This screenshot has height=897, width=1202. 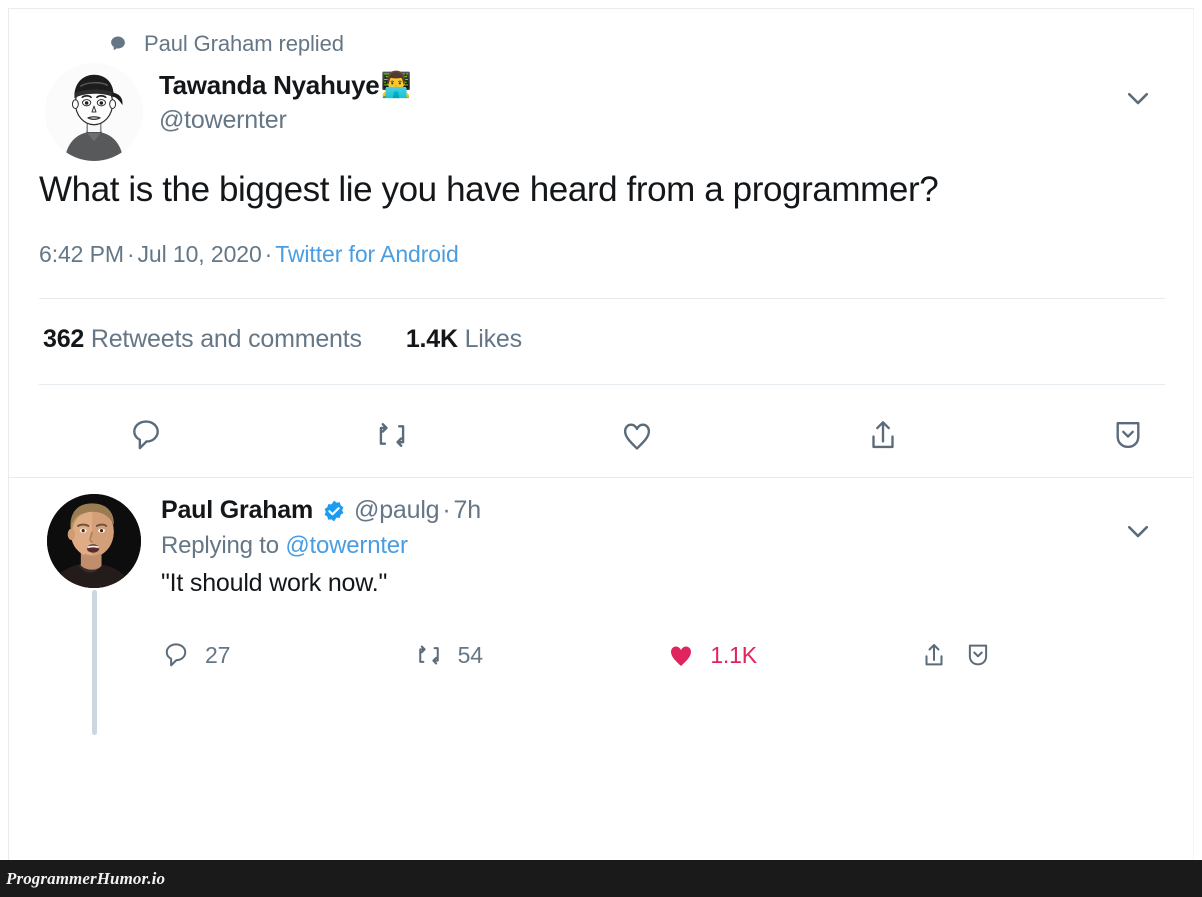 I want to click on reply-reply-count: 27, so click(x=218, y=654).